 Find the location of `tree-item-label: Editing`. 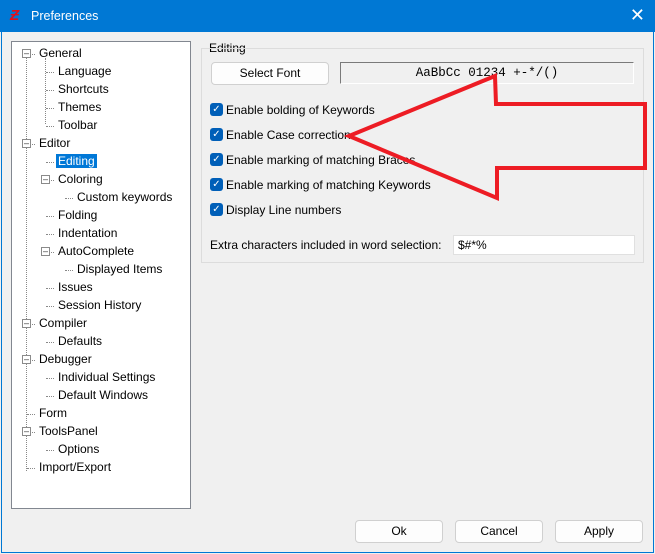

tree-item-label: Editing is located at coordinates (76, 161).